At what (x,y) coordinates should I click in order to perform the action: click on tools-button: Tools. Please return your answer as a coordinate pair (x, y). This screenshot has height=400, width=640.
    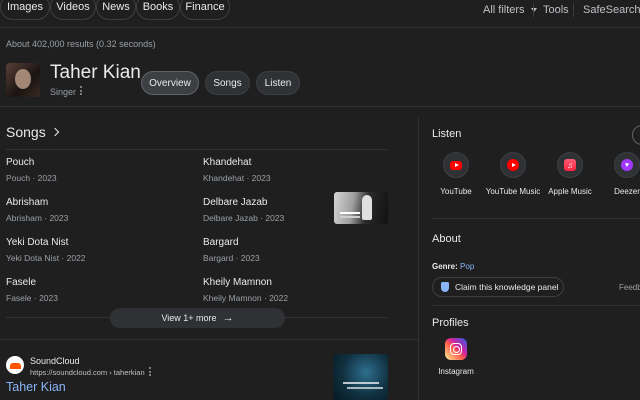
    Looking at the image, I should click on (556, 10).